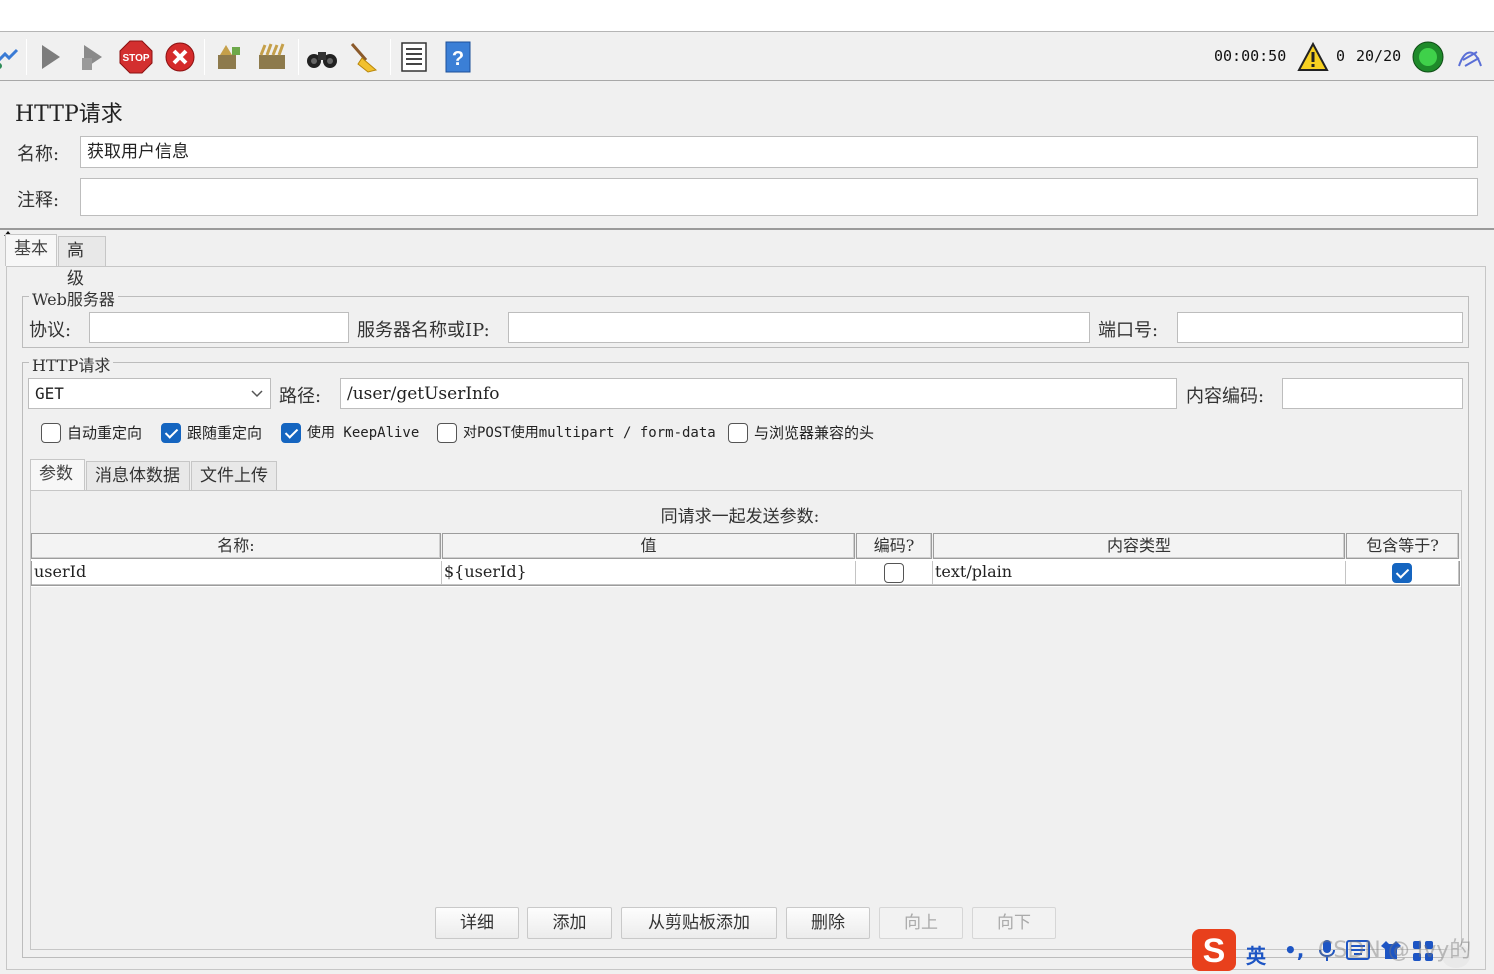  What do you see at coordinates (1402, 546) in the screenshot?
I see `column-header-include-equals: 包含等于?` at bounding box center [1402, 546].